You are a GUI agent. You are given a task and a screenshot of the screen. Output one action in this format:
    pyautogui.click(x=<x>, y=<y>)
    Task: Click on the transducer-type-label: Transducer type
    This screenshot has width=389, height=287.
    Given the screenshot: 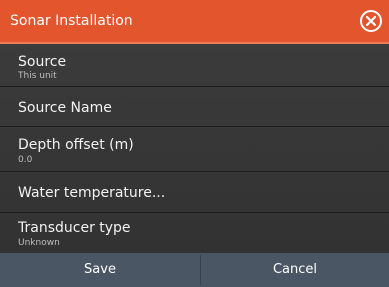 What is the action you would take?
    pyautogui.click(x=74, y=228)
    